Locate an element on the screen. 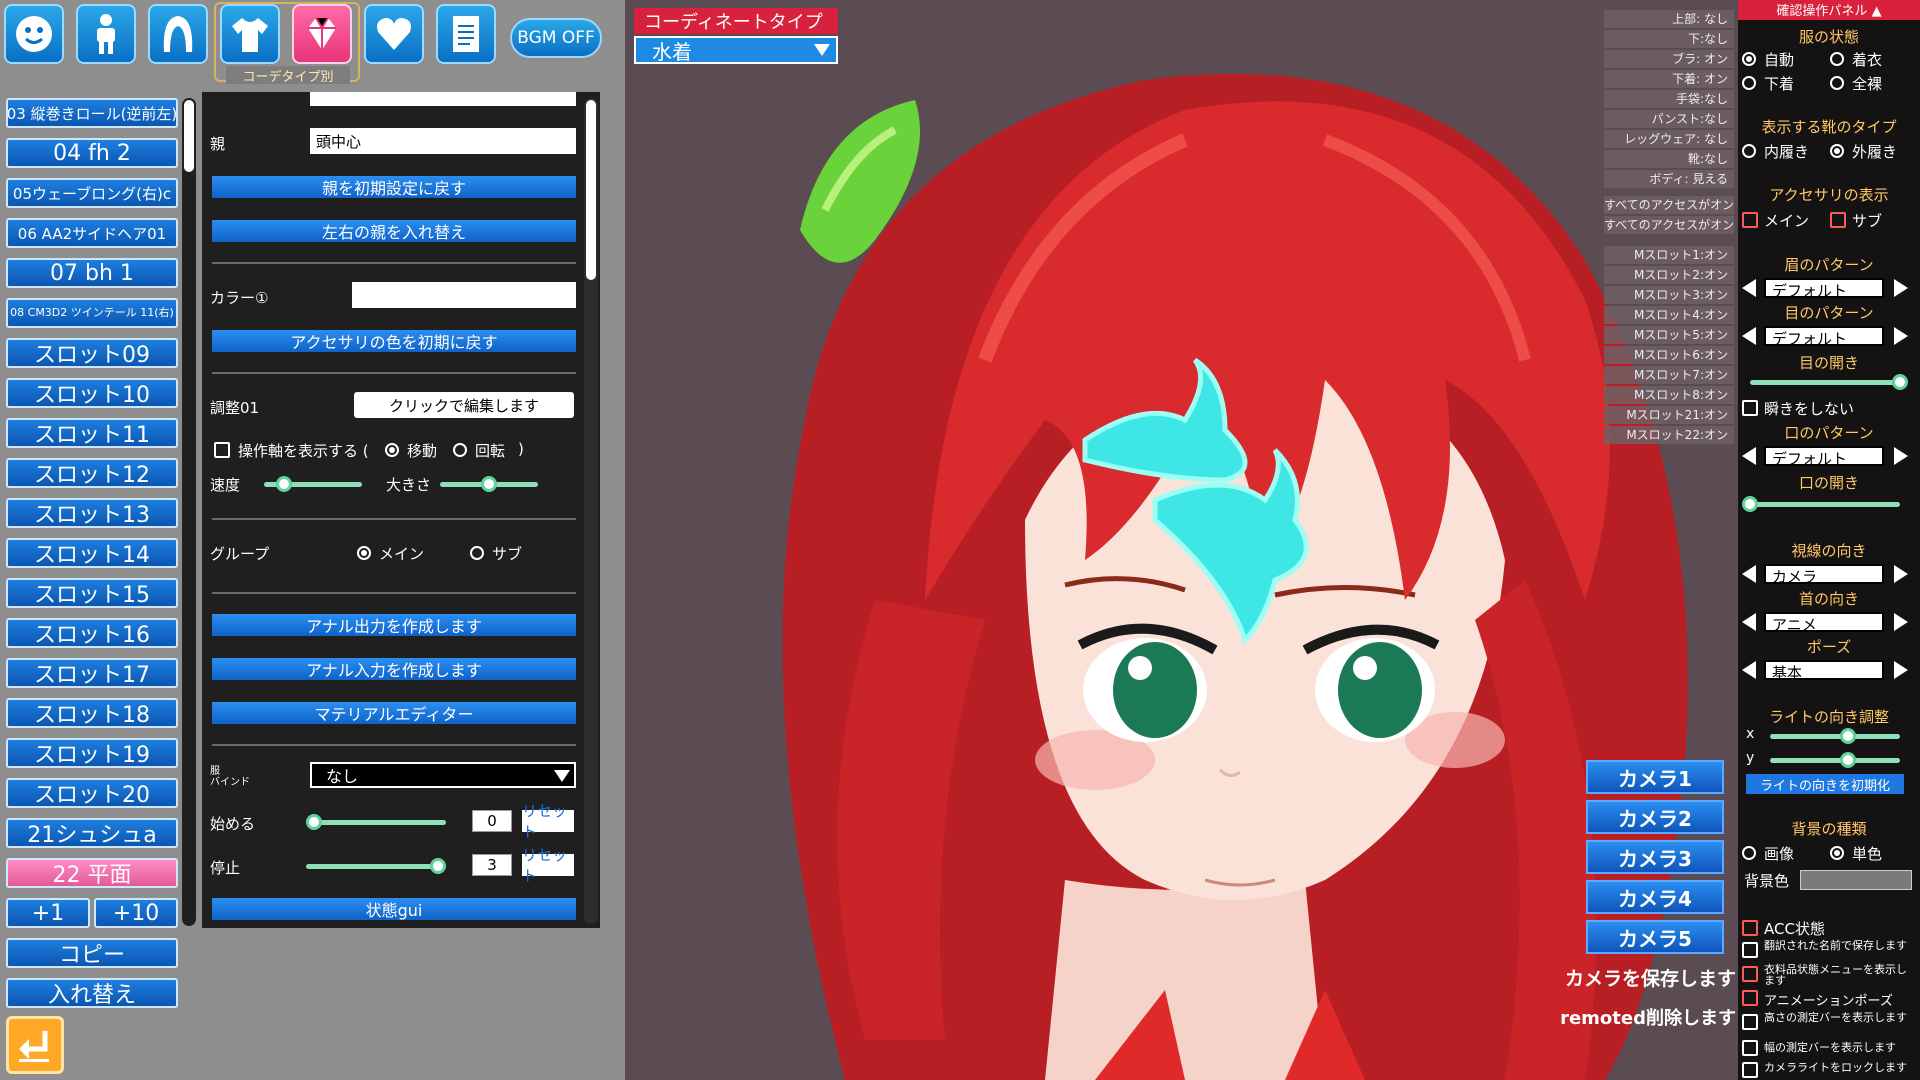 This screenshot has height=1080, width=1920. coordinate-type-dropdown: 水着 is located at coordinates (736, 50).